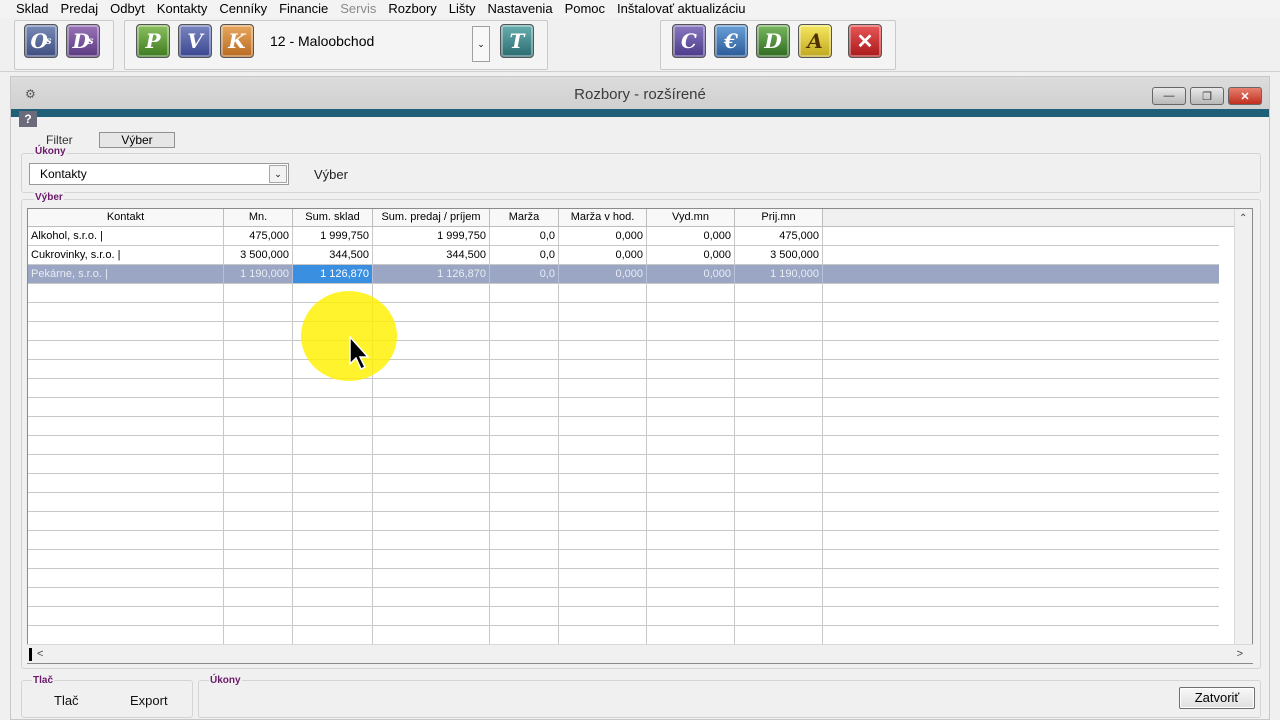 The height and width of the screenshot is (720, 1280). I want to click on table-cell: 1 999,750, so click(431, 236).